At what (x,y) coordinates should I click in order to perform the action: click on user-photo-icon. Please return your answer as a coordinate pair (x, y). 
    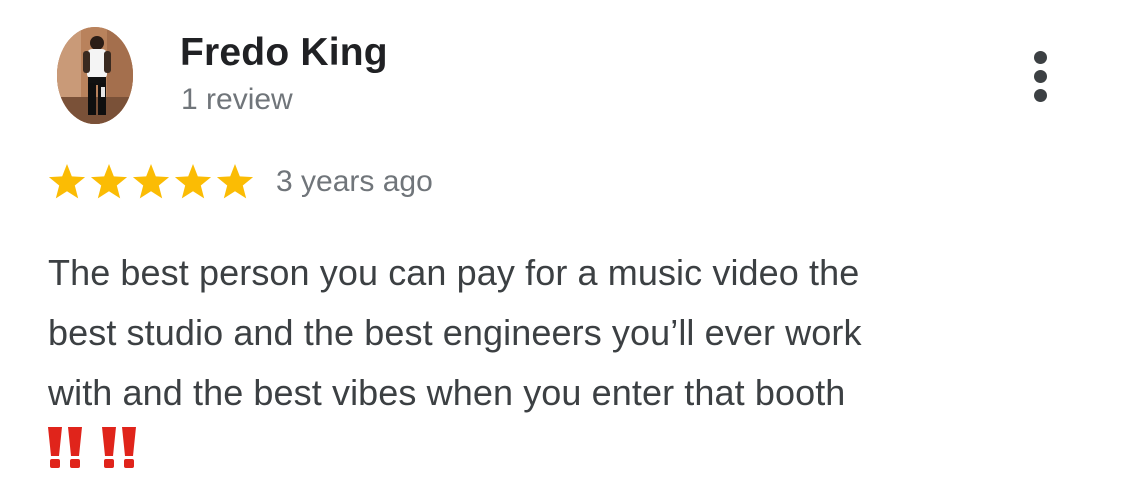
    Looking at the image, I should click on (95, 75).